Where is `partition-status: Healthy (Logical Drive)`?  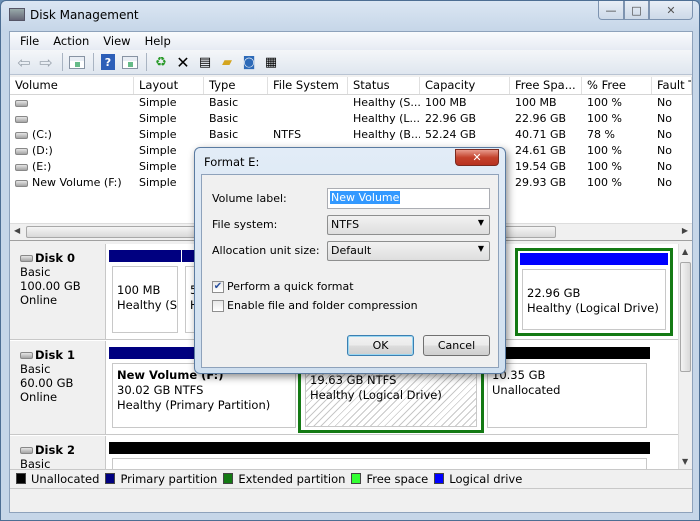
partition-status: Healthy (Logical Drive) is located at coordinates (593, 308).